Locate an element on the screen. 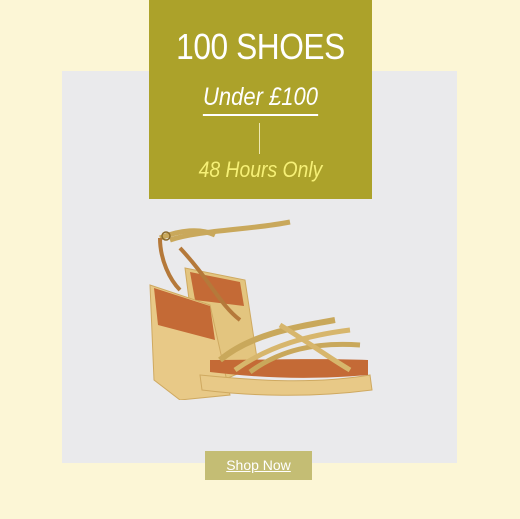  banner-divider is located at coordinates (259, 138).